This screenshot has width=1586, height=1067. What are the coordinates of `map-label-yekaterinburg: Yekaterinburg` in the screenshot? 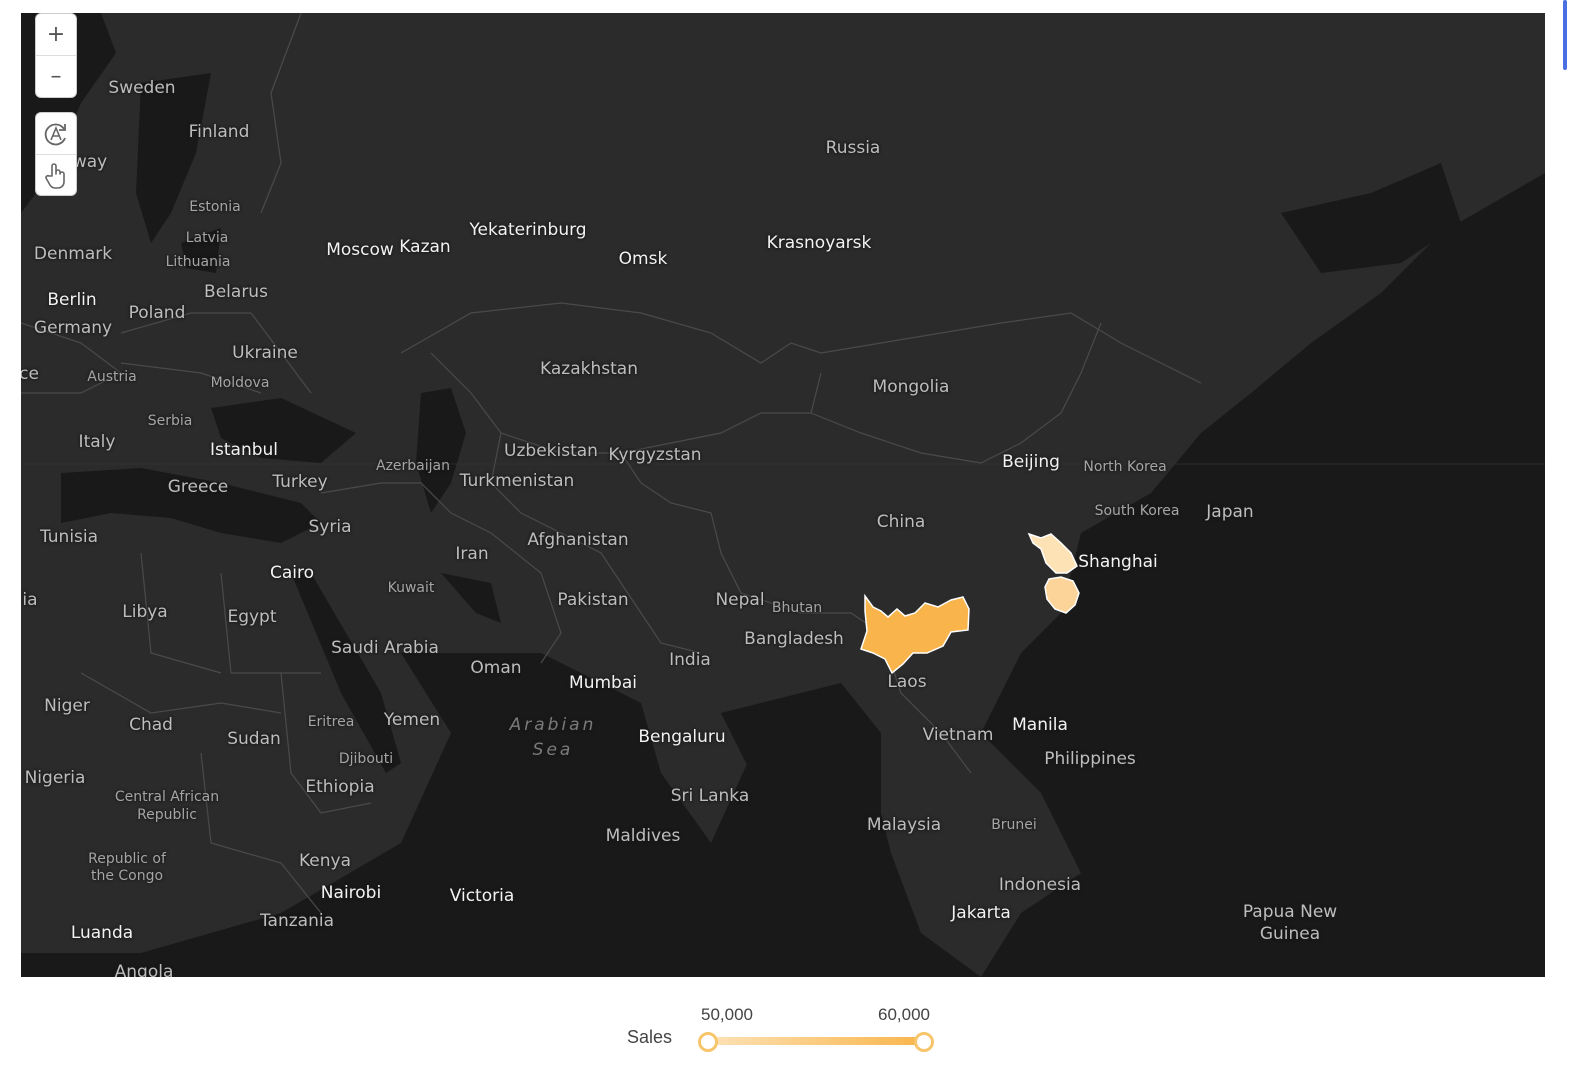 It's located at (528, 230).